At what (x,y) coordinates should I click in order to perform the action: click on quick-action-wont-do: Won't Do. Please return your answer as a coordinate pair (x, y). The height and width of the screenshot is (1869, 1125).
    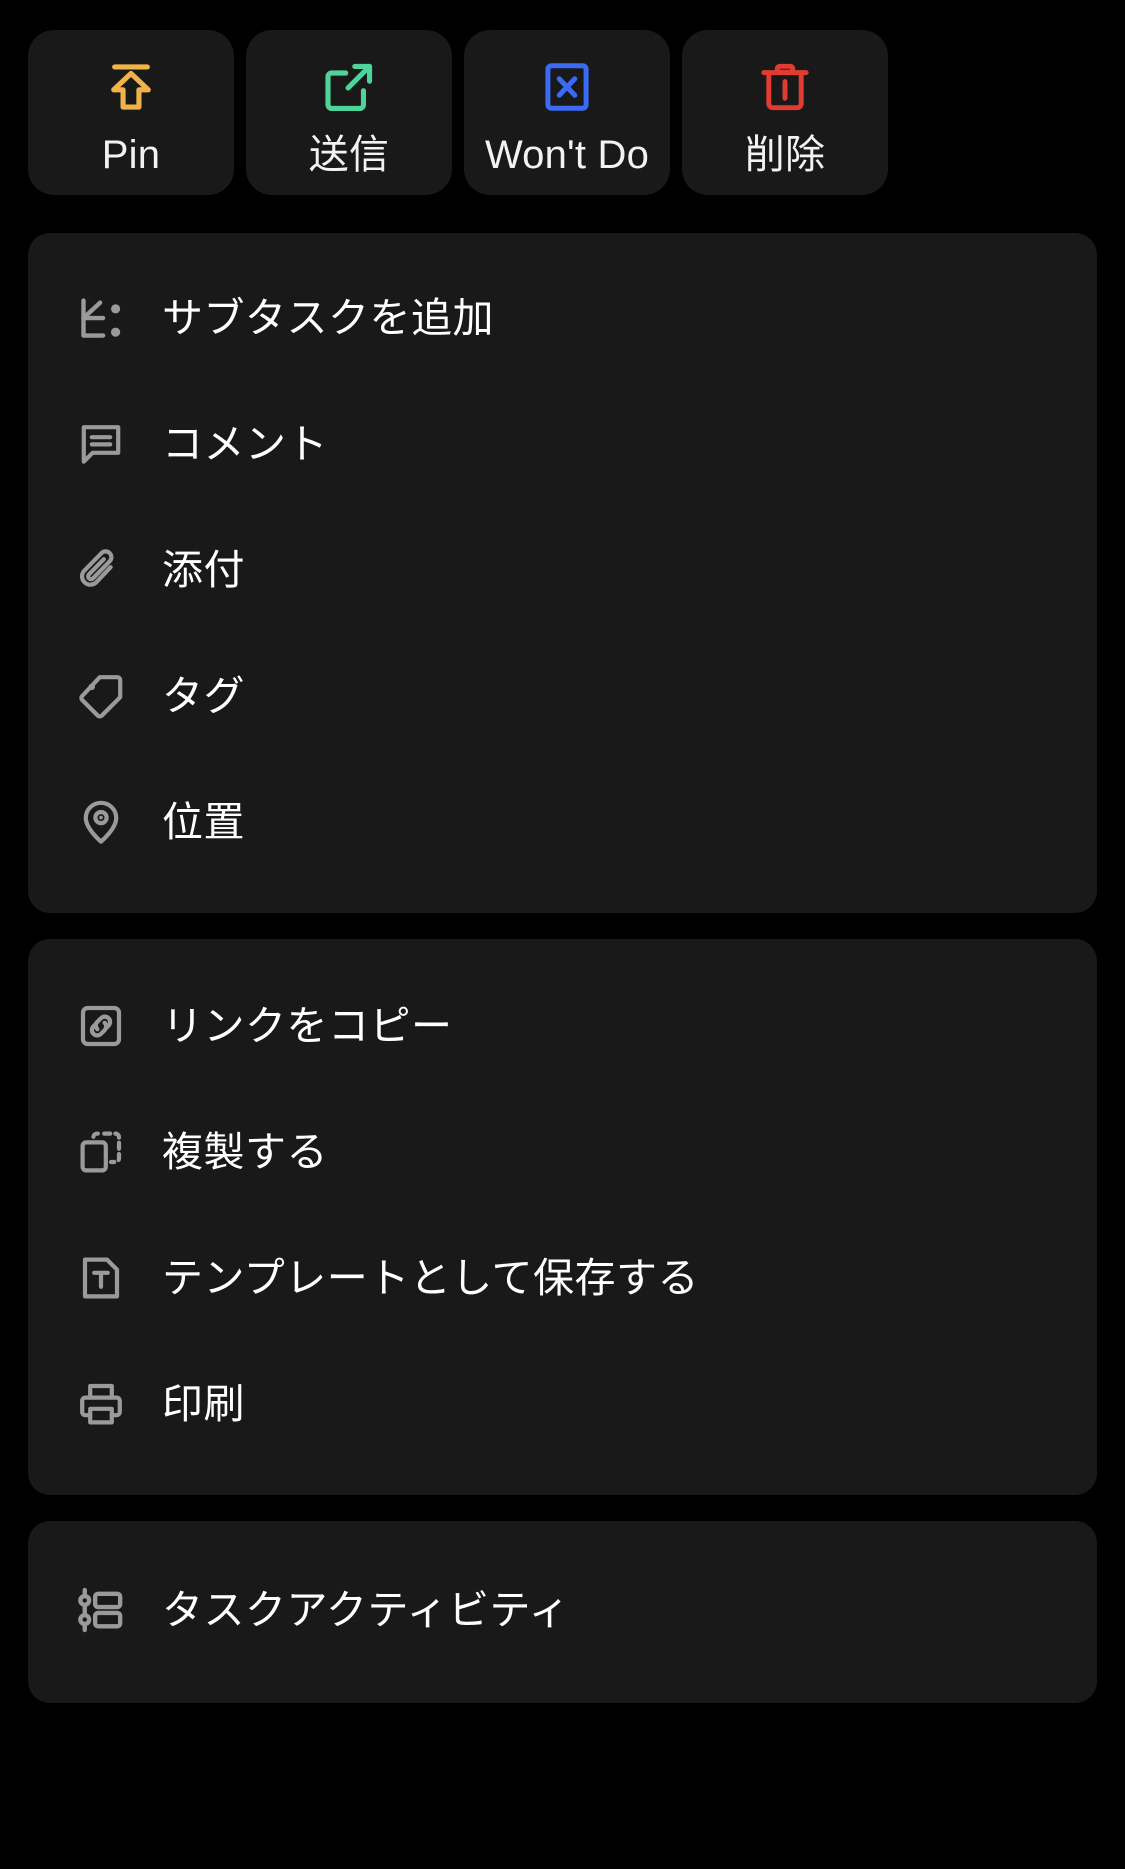
    Looking at the image, I should click on (567, 112).